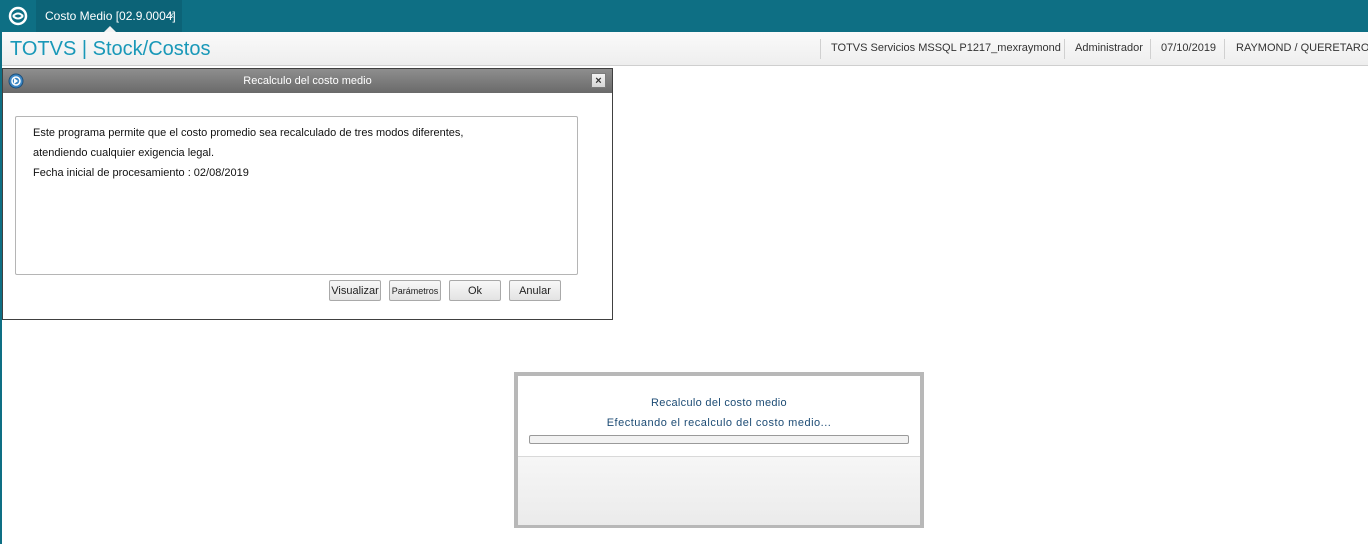 The height and width of the screenshot is (544, 1368). Describe the element at coordinates (475, 290) in the screenshot. I see `ok-button: Ok` at that location.